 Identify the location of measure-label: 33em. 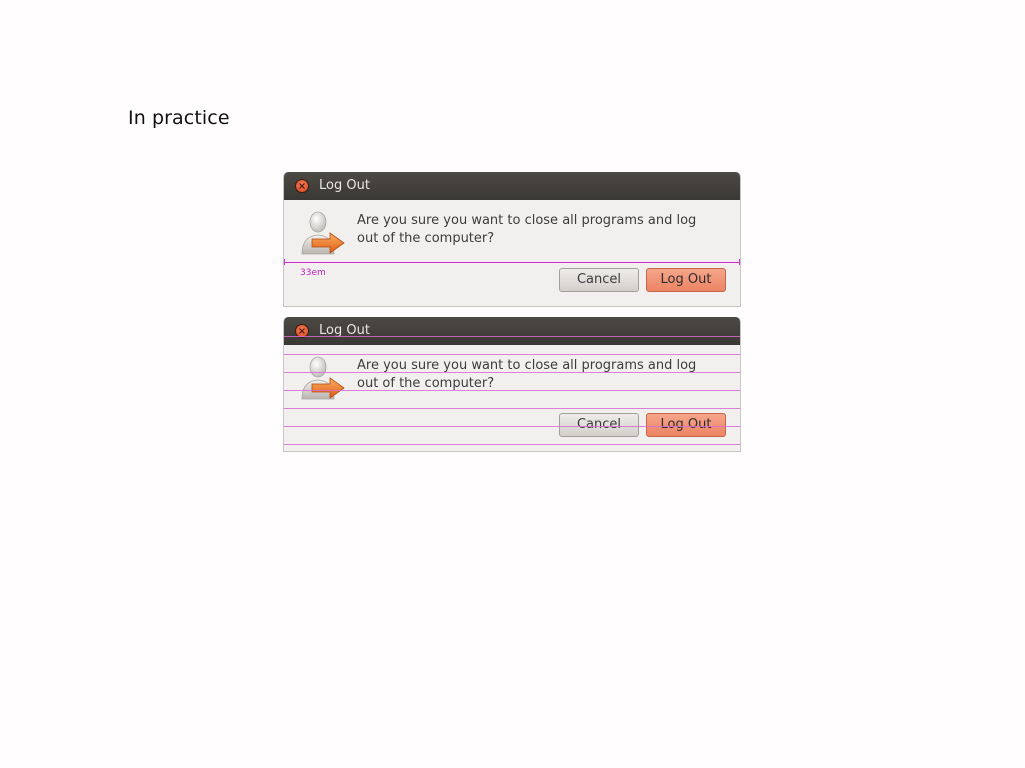
(313, 273).